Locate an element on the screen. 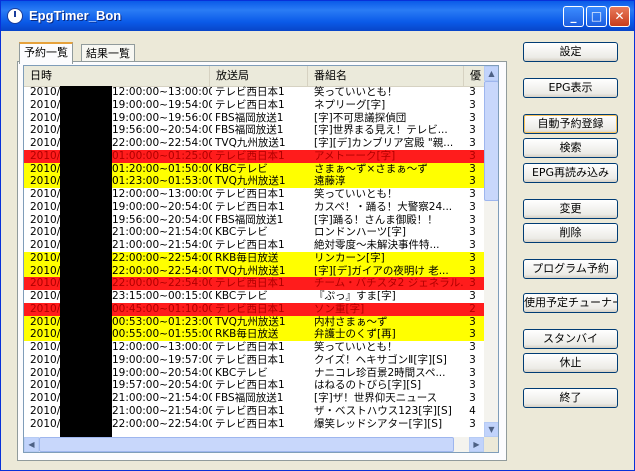 This screenshot has height=471, width=635. row-time: 23:15:00~00:15:00 is located at coordinates (162, 296).